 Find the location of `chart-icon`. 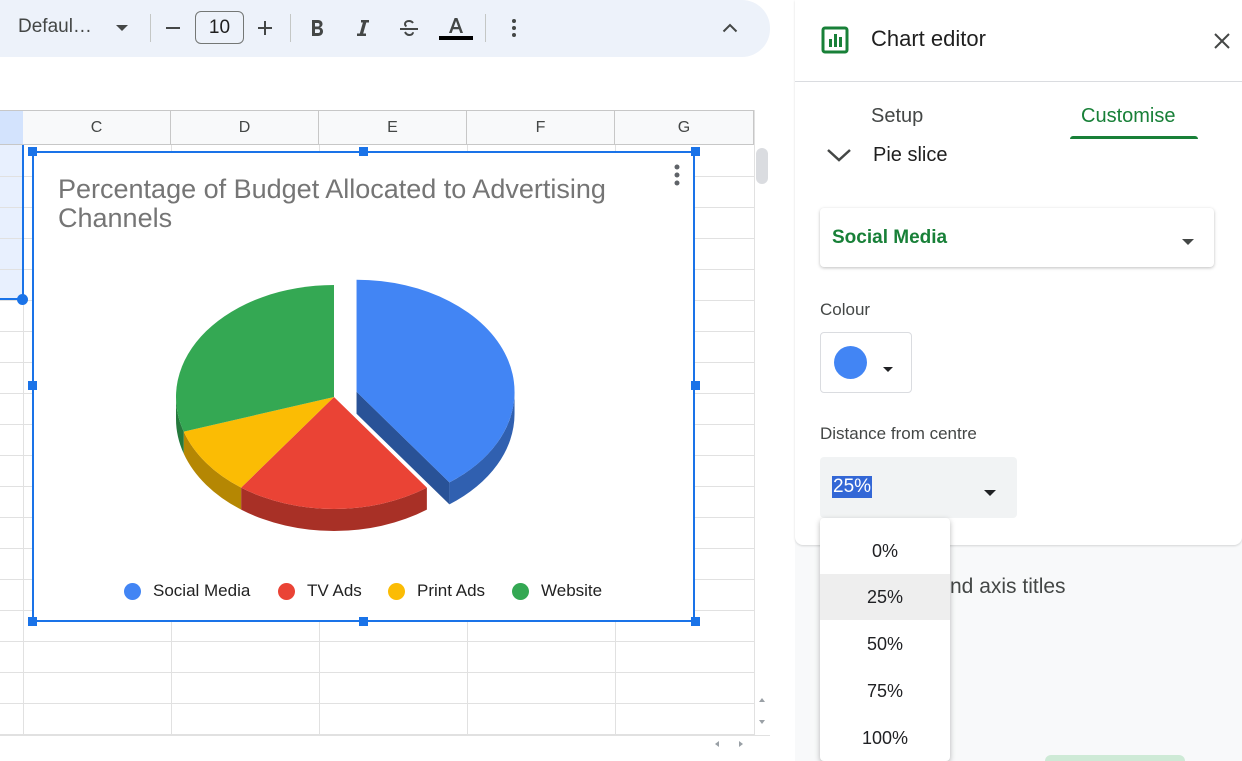

chart-icon is located at coordinates (835, 40).